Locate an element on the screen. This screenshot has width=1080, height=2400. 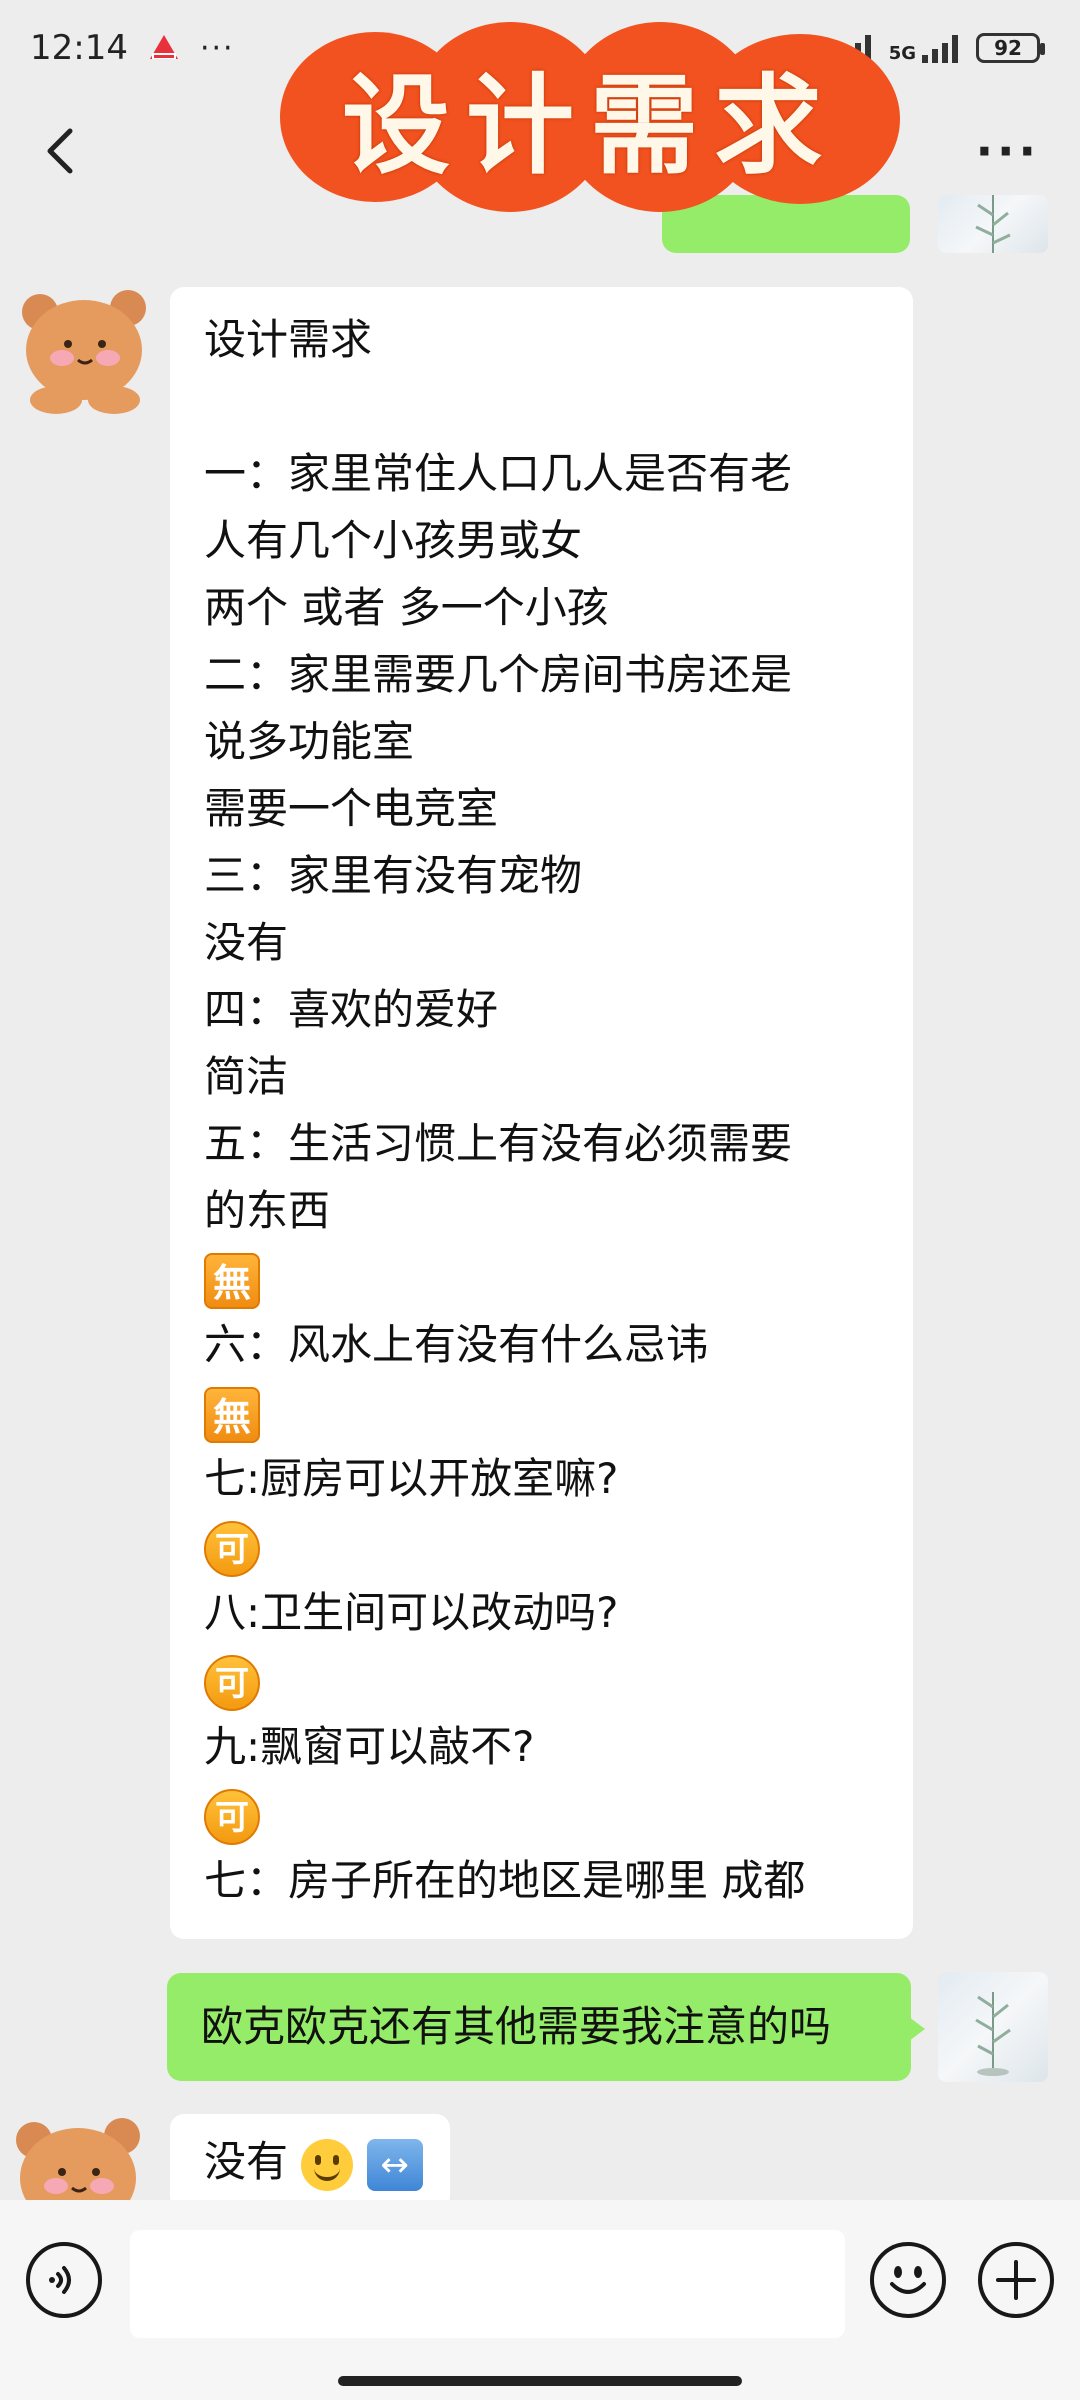
contact-avatar-bear is located at coordinates (85, 347).